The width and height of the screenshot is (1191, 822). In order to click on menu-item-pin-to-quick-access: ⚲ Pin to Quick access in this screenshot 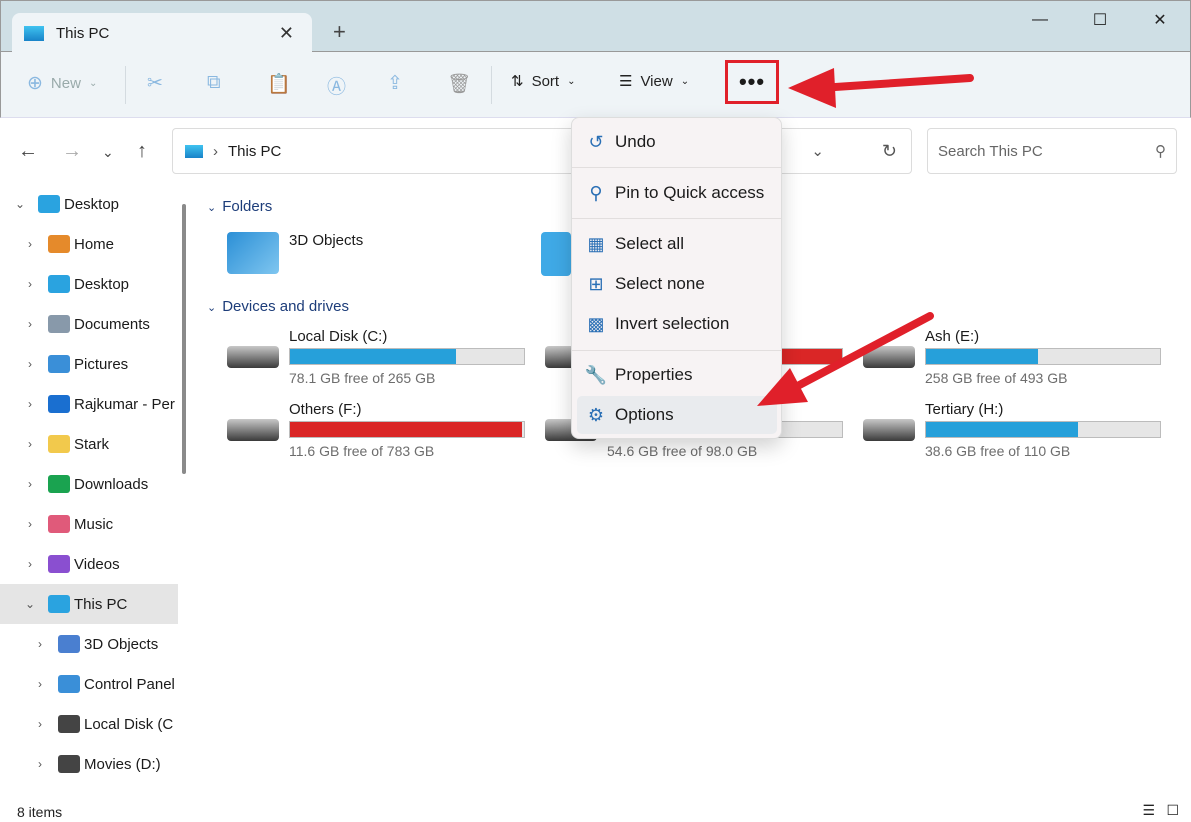, I will do `click(677, 193)`.